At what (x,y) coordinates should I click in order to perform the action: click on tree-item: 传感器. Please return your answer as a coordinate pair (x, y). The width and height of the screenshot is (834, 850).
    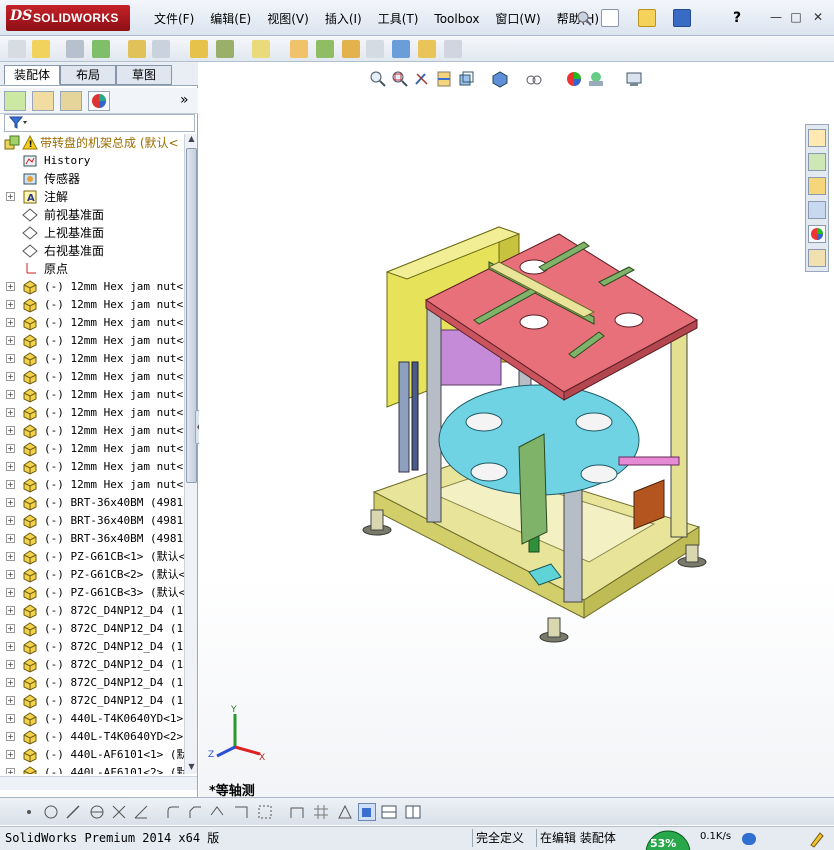
    Looking at the image, I should click on (92, 179).